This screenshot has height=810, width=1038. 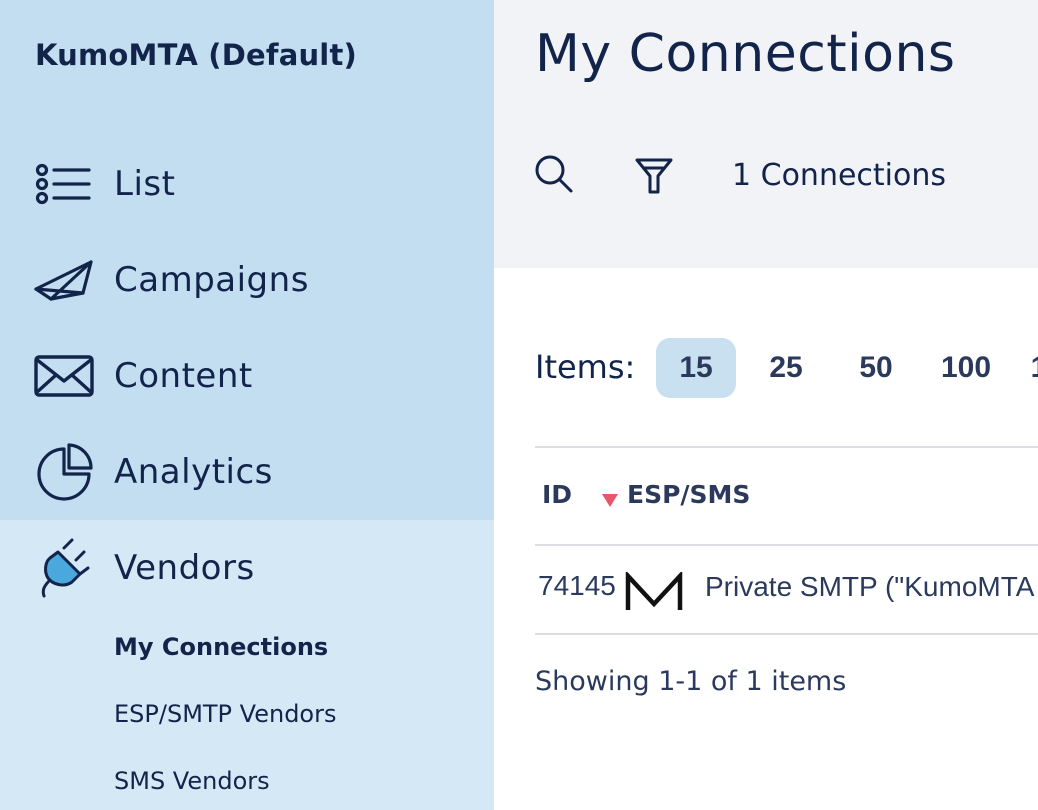 I want to click on sidebar-subitem-esp-smtp-vendors: ESP/SMTP Vendors, so click(x=225, y=714).